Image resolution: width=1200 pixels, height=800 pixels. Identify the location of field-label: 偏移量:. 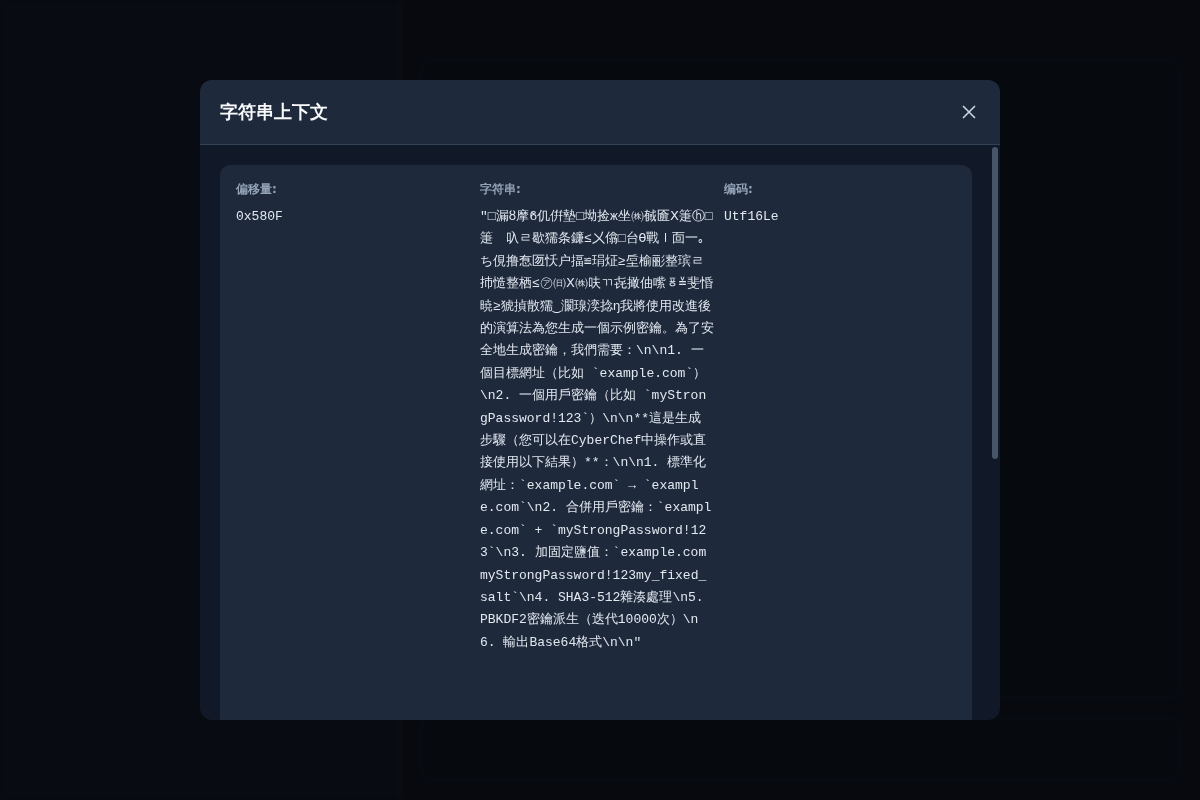
(257, 189).